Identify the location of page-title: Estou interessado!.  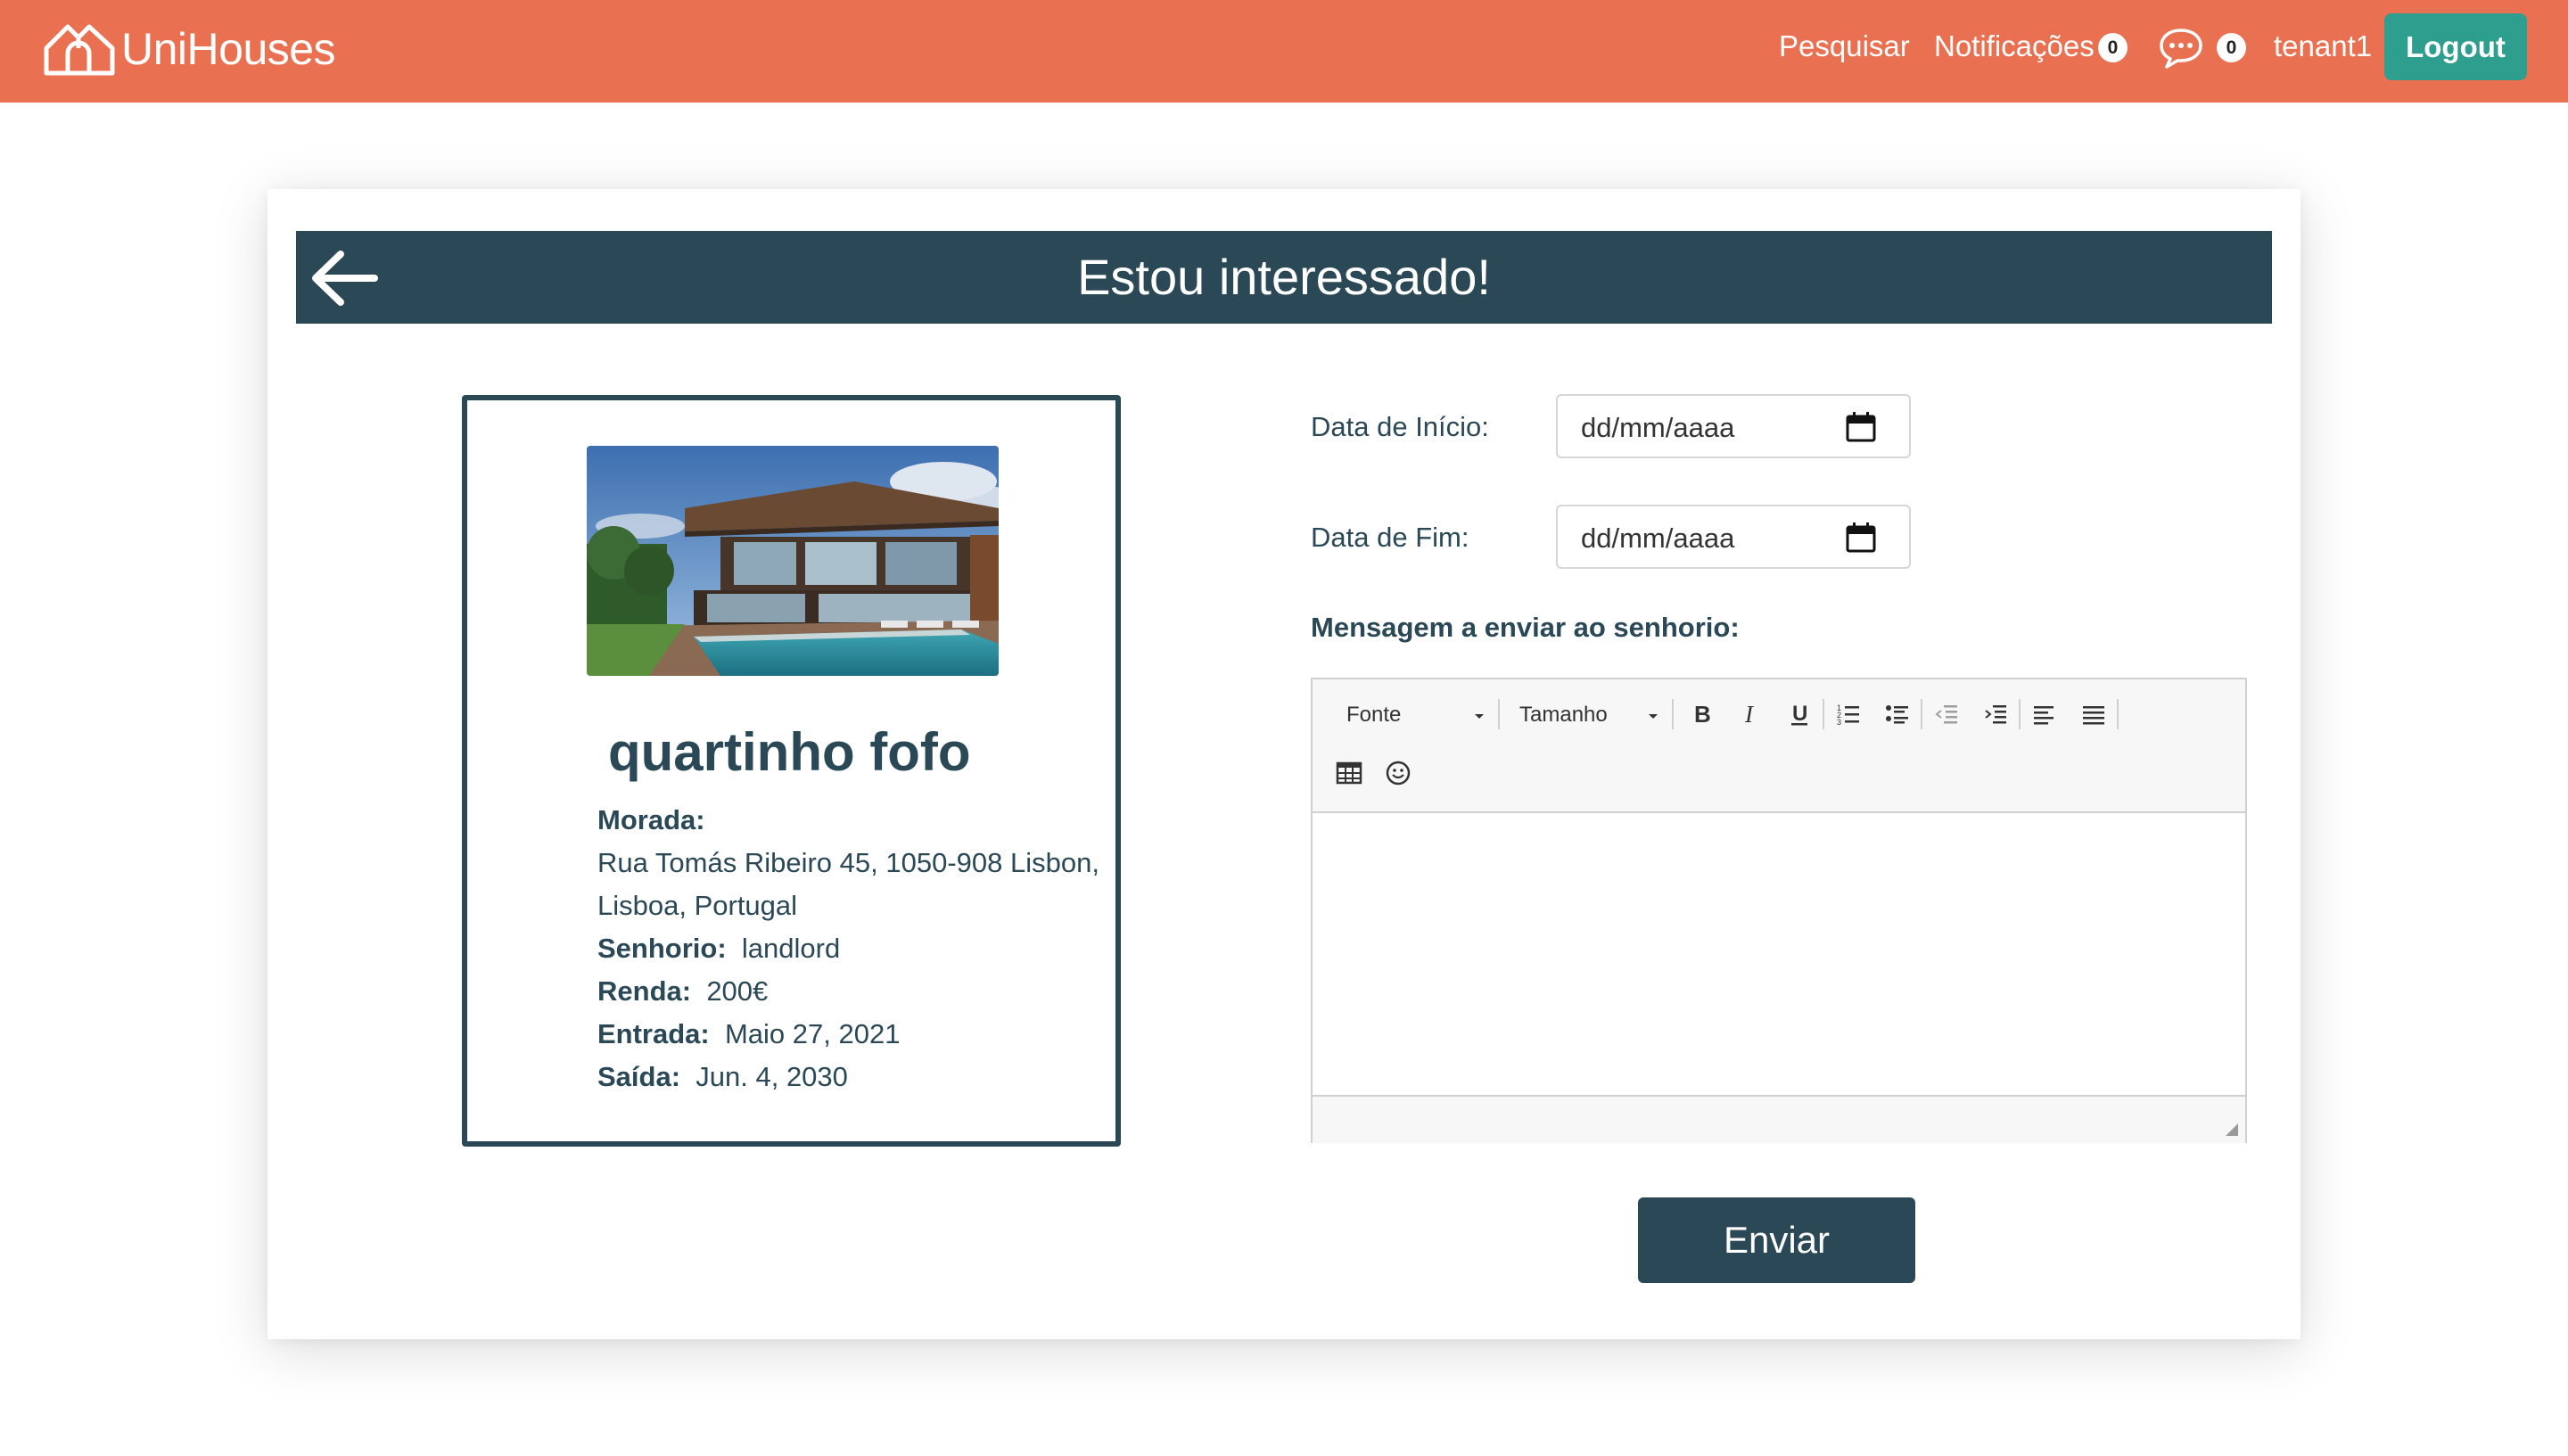
(1284, 277).